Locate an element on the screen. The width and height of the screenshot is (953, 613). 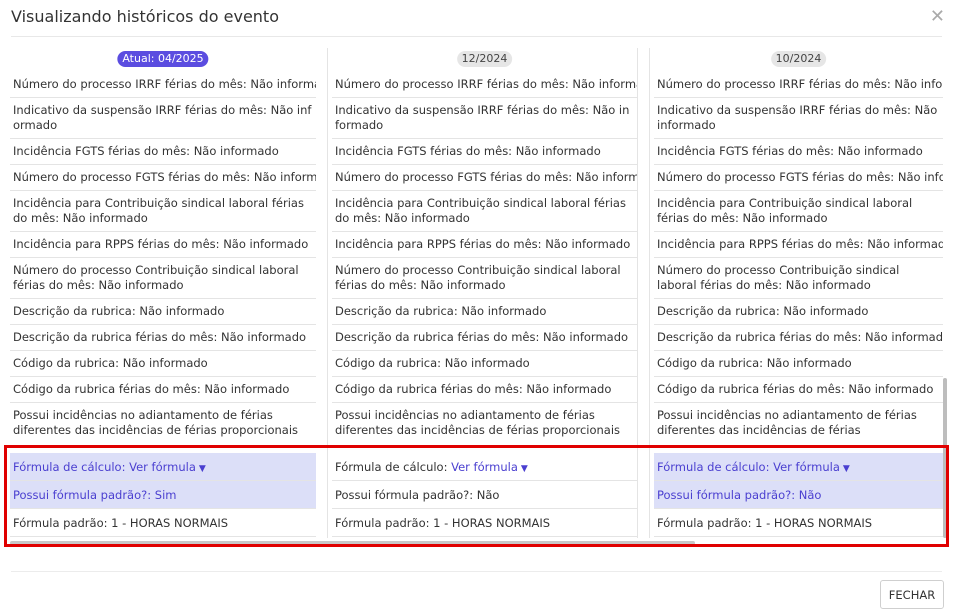
header-divider is located at coordinates (476, 36).